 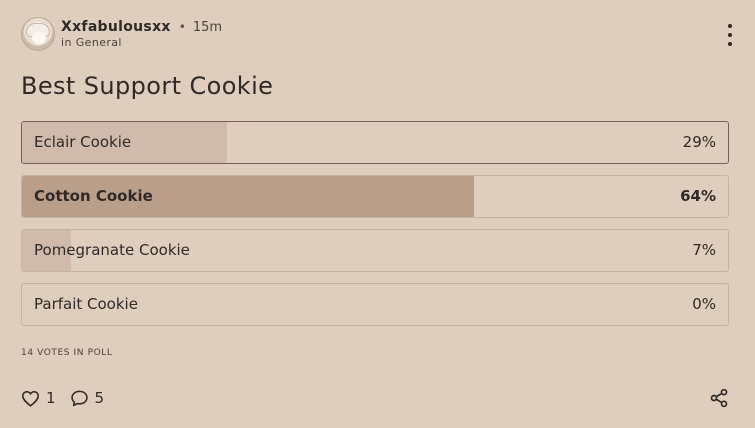 I want to click on post-header: Xxfabulousxx • 15m in General, so click(x=377, y=34).